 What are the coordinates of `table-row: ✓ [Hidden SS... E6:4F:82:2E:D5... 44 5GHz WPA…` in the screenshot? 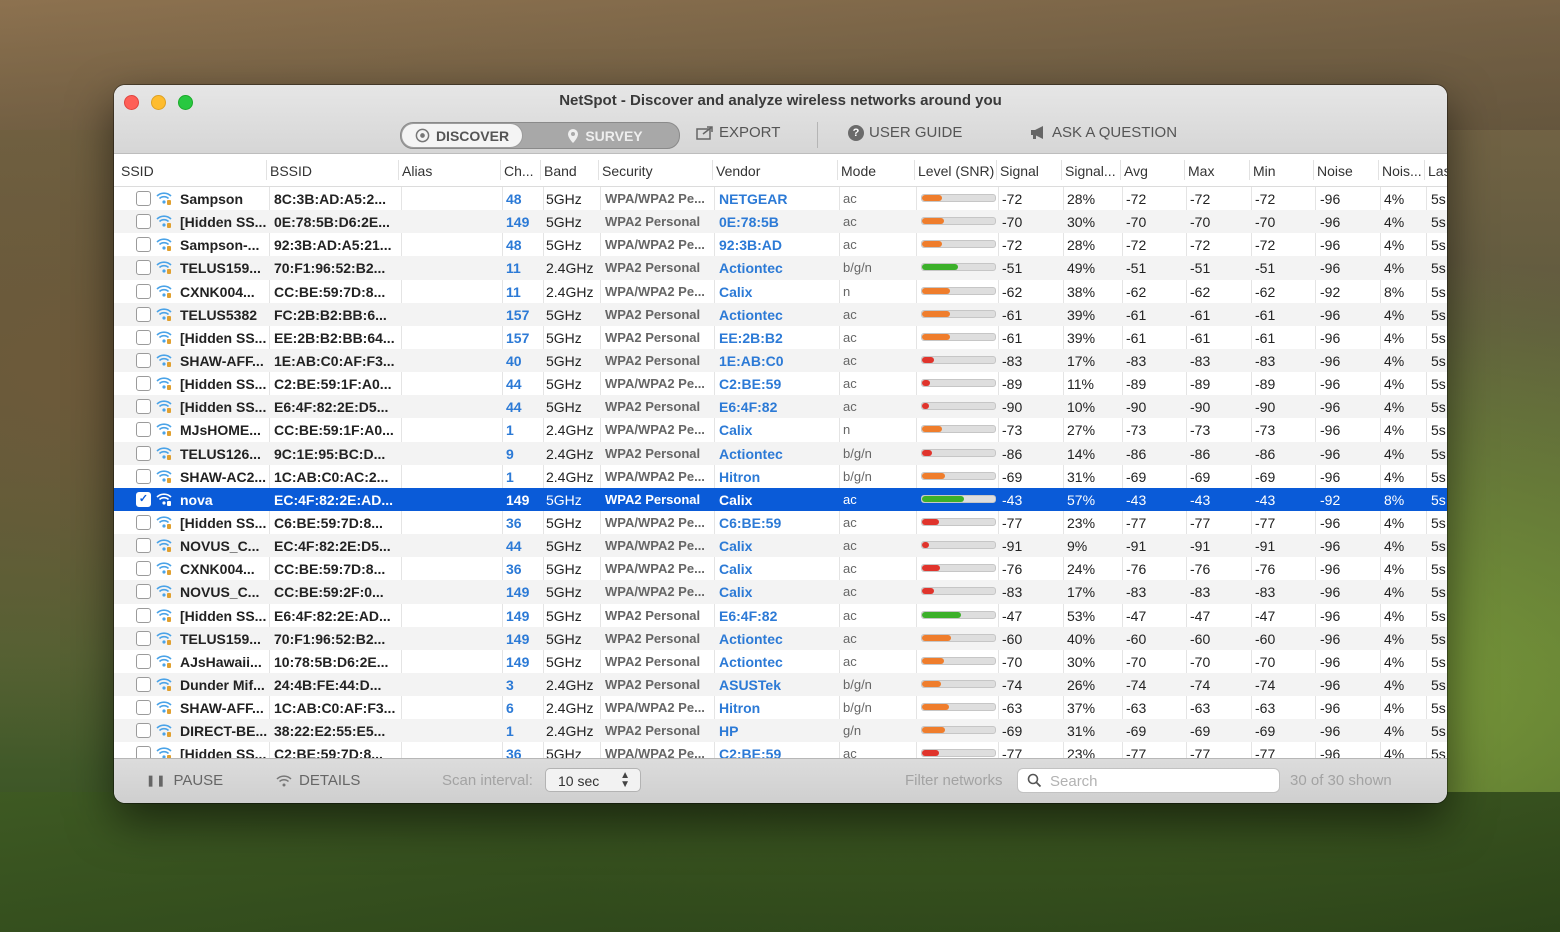 It's located at (780, 407).